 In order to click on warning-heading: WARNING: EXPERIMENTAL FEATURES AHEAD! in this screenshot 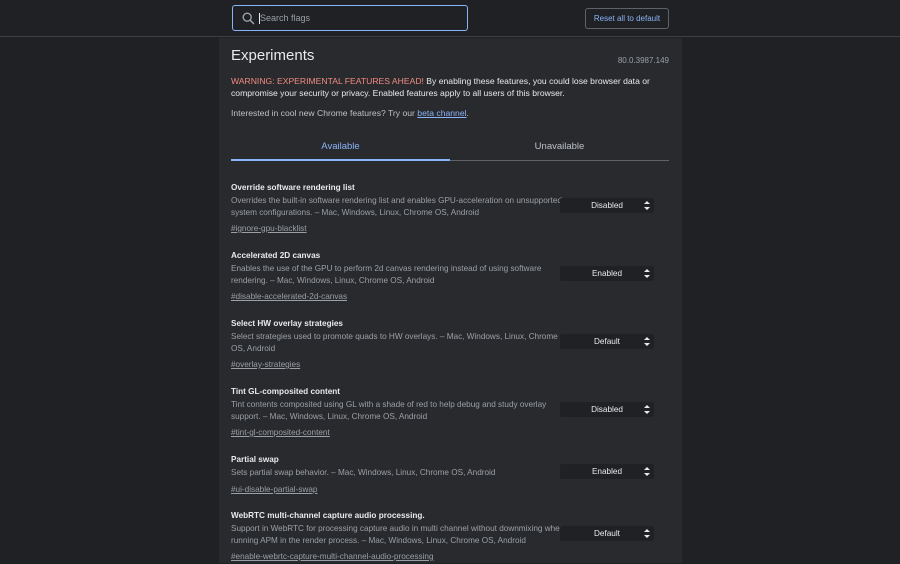, I will do `click(327, 81)`.